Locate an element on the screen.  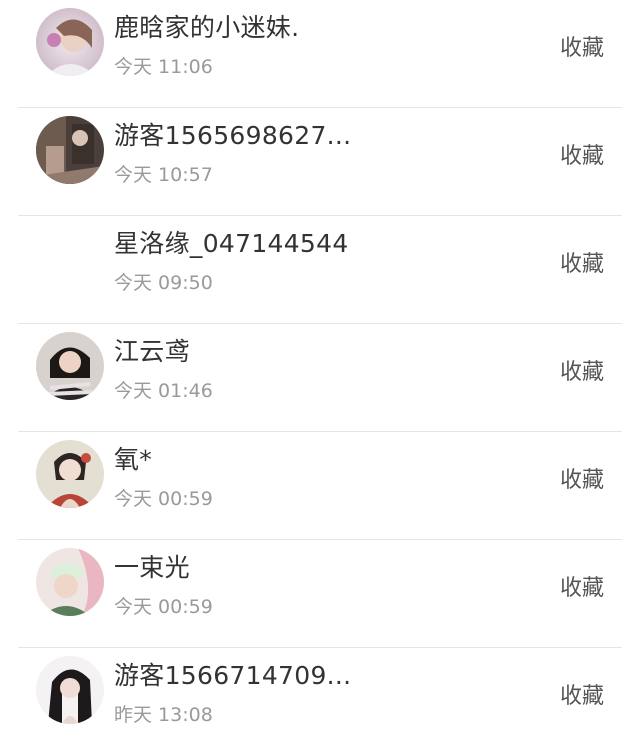
user-name: 鹿晗家的小迷妹. is located at coordinates (207, 27).